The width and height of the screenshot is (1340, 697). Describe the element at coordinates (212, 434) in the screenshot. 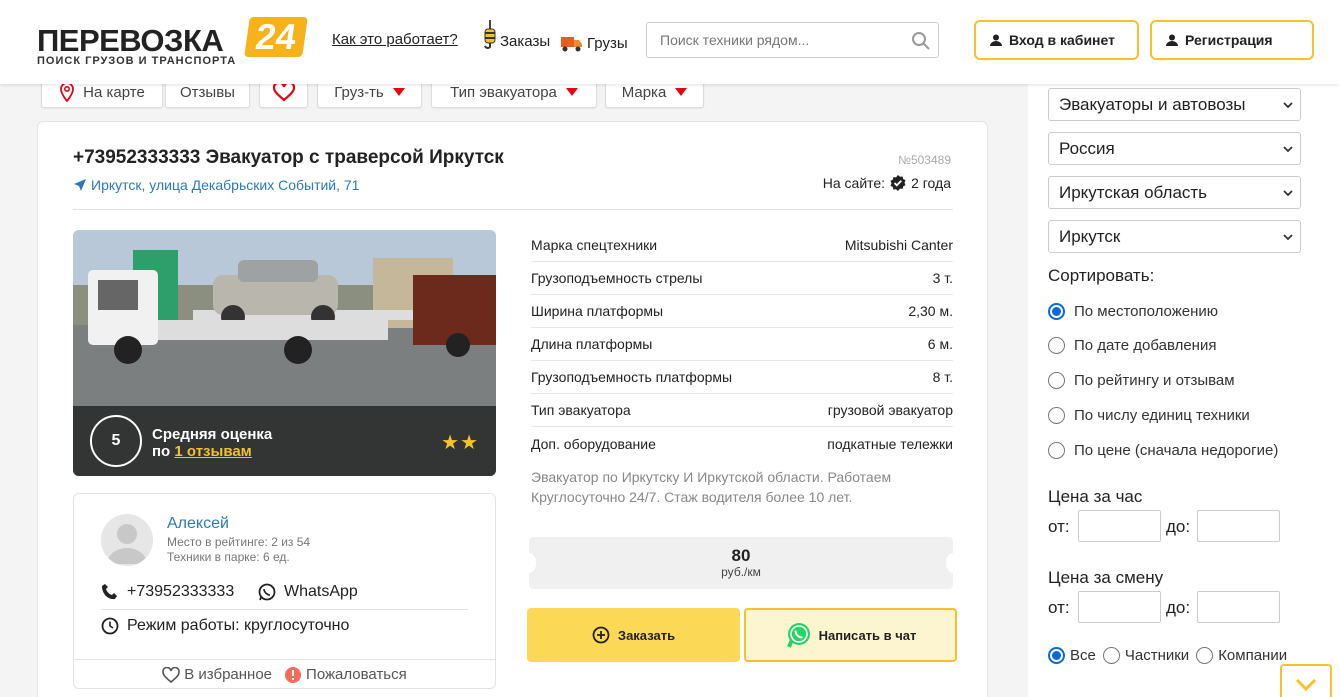

I see `rating-label: Средняя оценка` at that location.